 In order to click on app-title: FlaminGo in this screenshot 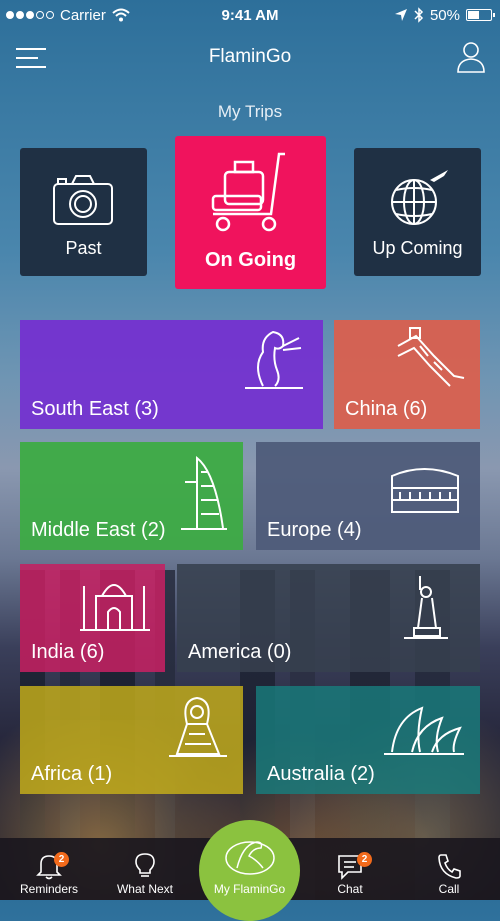, I will do `click(250, 56)`.